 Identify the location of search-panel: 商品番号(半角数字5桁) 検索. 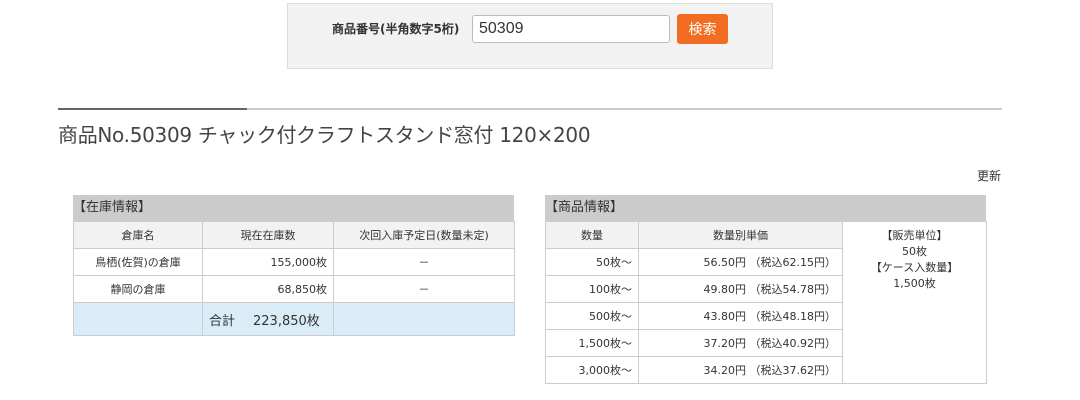
(530, 36).